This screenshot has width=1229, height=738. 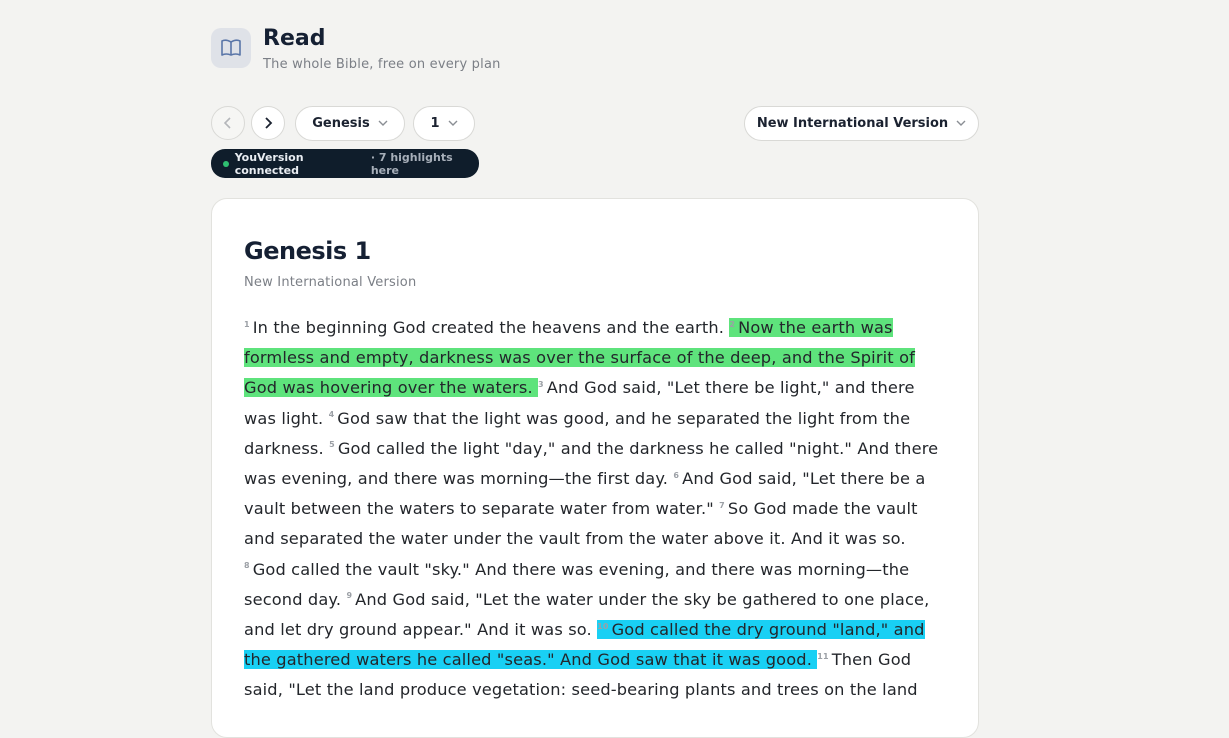 What do you see at coordinates (595, 123) in the screenshot?
I see `reader-controls: Genesis 1 New International Version` at bounding box center [595, 123].